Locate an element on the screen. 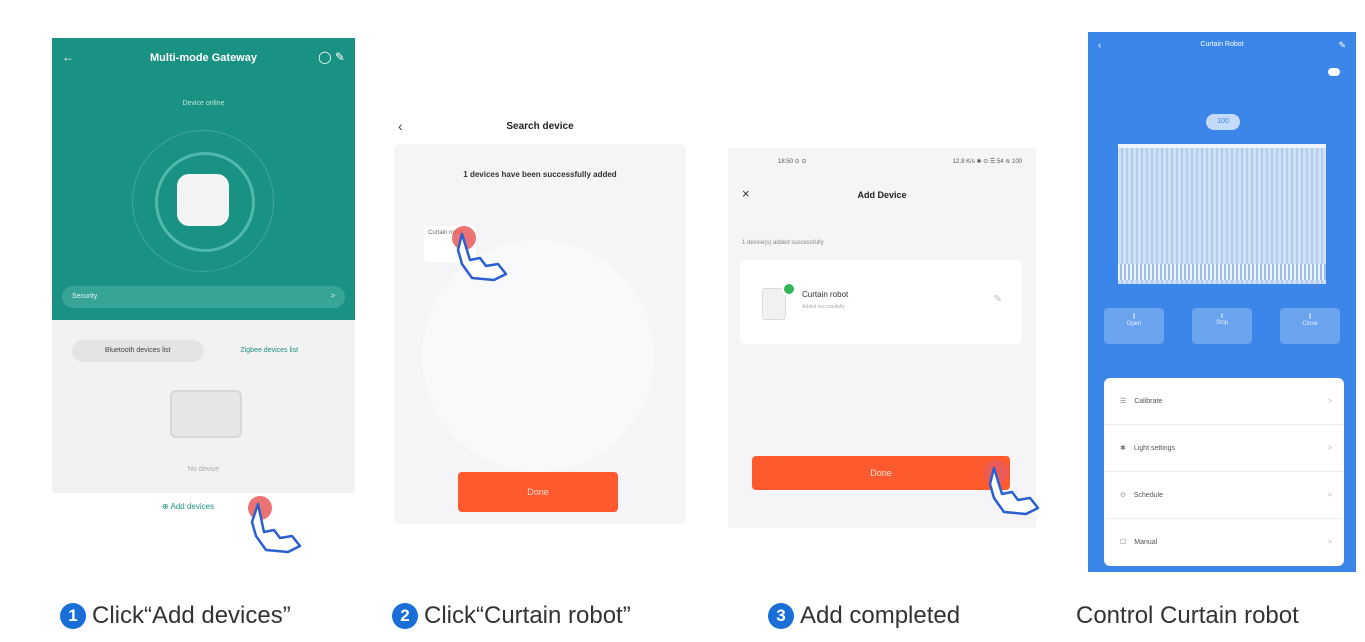  step-number-badge: 1 is located at coordinates (73, 616).